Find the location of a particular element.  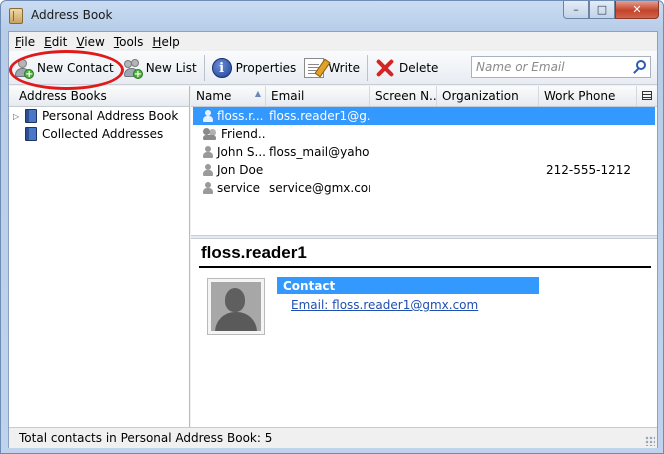

menu-file: File is located at coordinates (25, 42).